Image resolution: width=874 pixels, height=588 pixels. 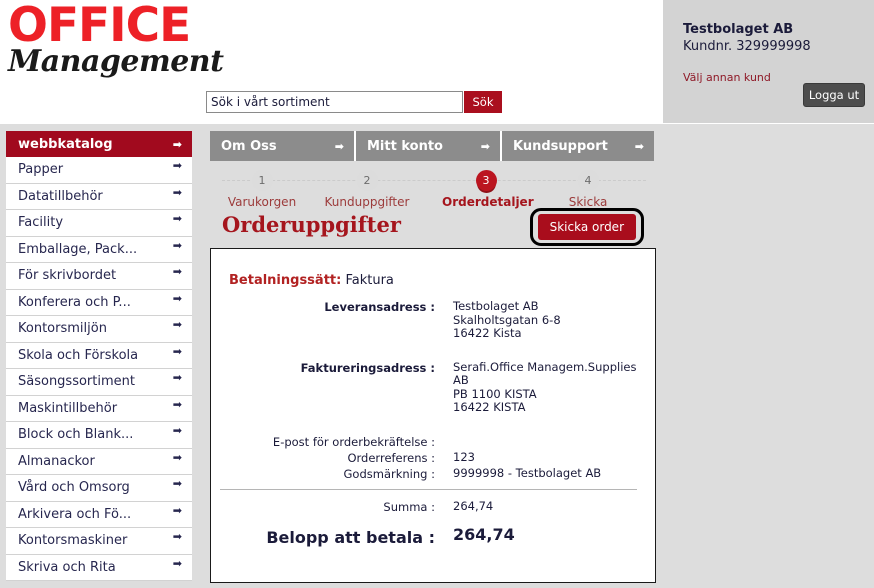 I want to click on sidebar-item-label: Vård och Omsorg, so click(x=74, y=488).